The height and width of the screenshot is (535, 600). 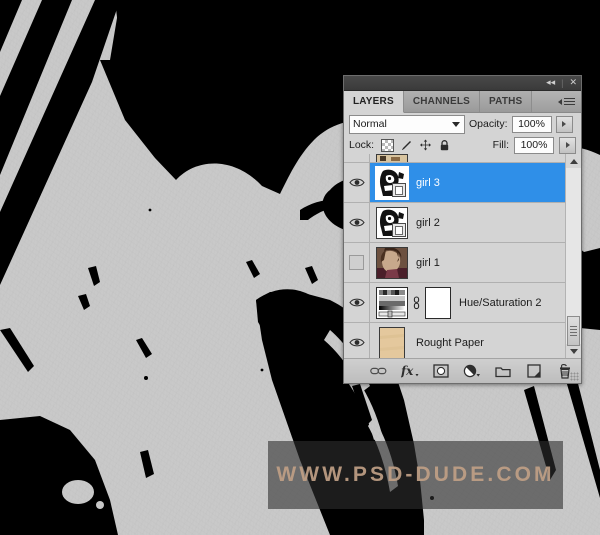 What do you see at coordinates (455, 303) in the screenshot?
I see `layer-row: Hue/Saturation 2` at bounding box center [455, 303].